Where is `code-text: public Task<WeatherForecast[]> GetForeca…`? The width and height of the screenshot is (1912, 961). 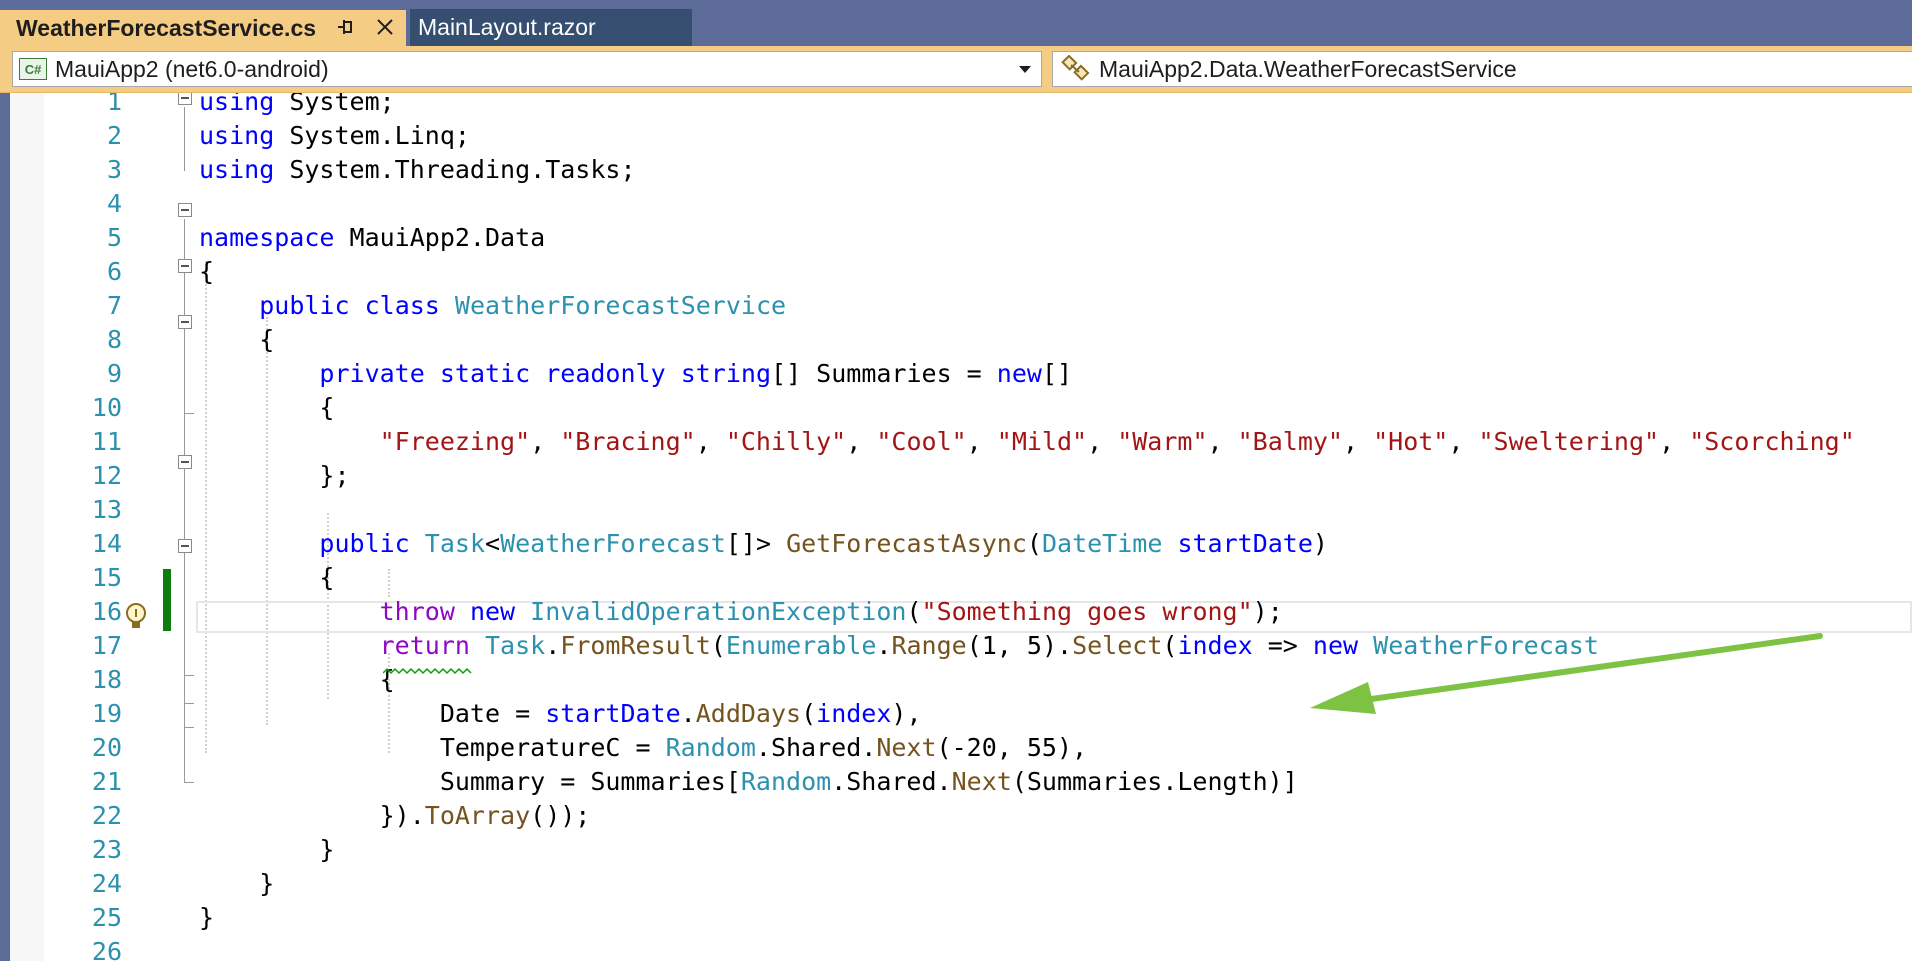 code-text: public Task<WeatherForecast[]> GetForeca… is located at coordinates (763, 544).